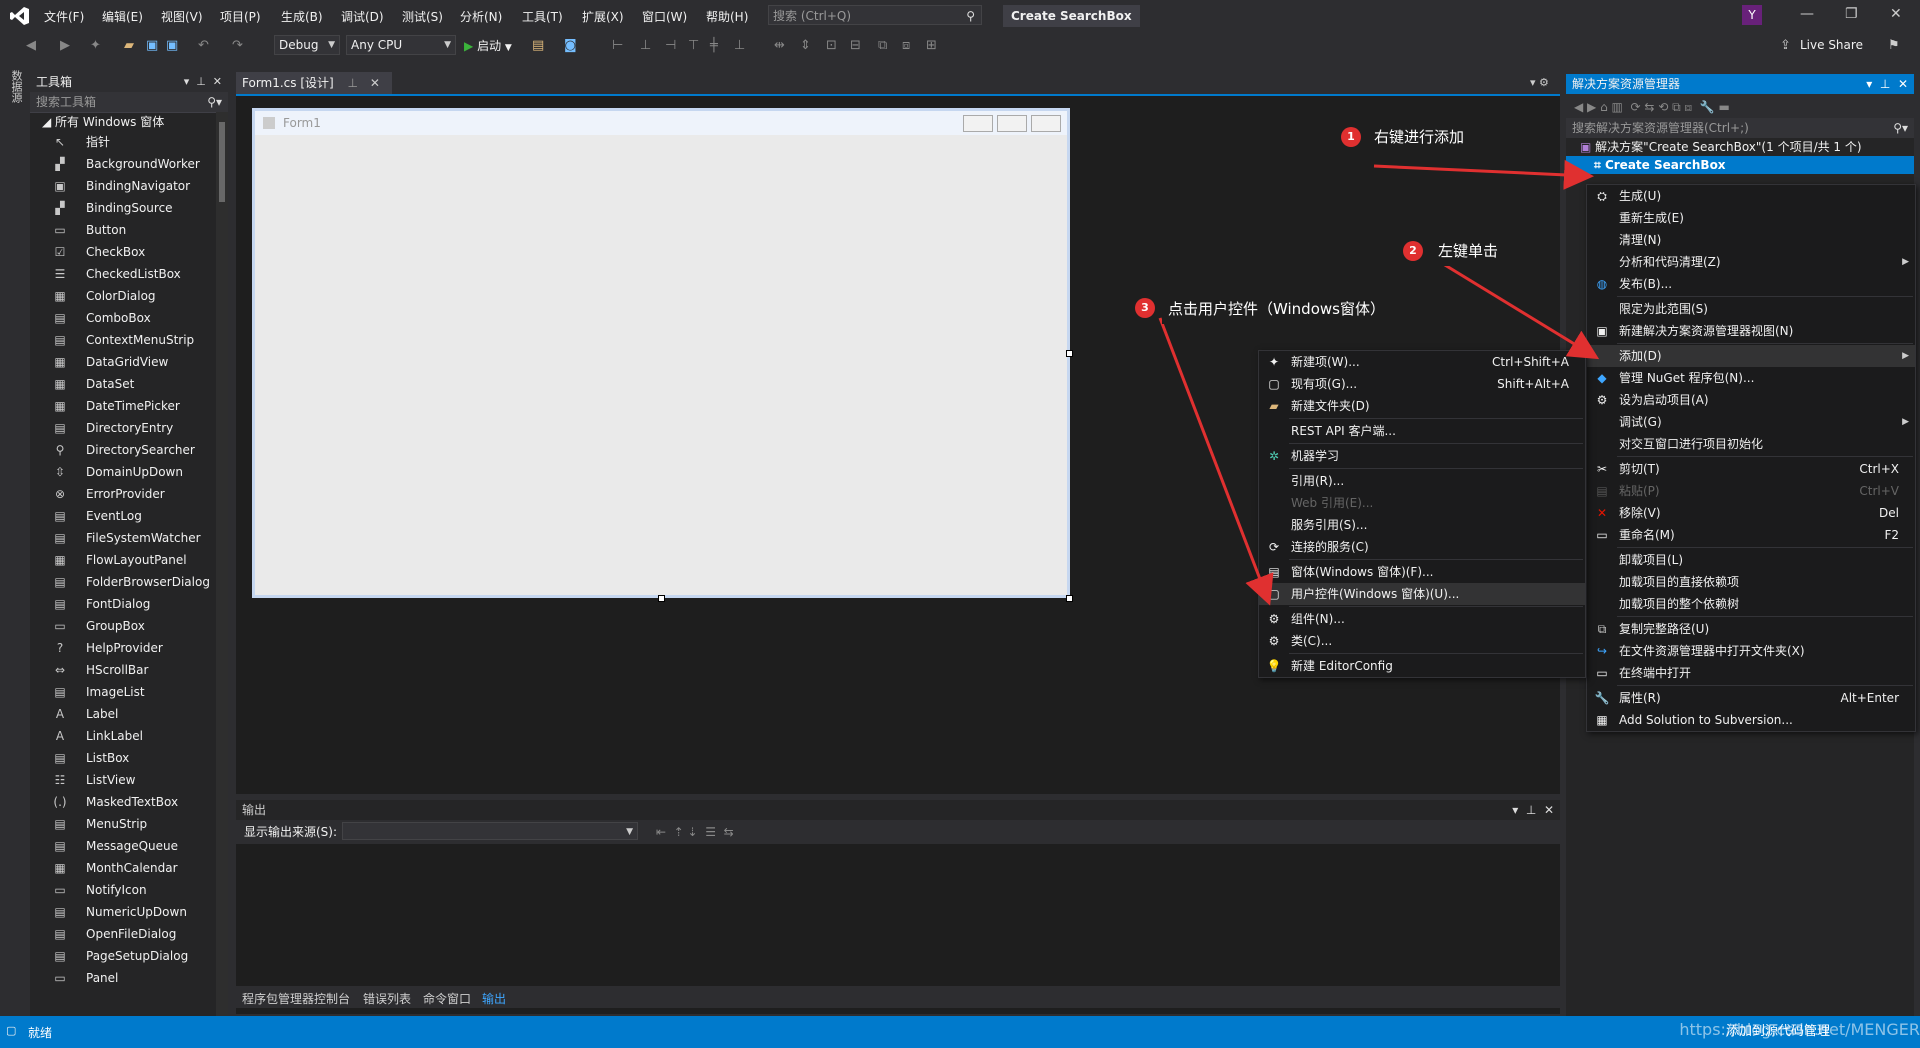 This screenshot has width=1920, height=1048. I want to click on toolbox-search-input: 搜索工具箱 ⚲▾, so click(129, 102).